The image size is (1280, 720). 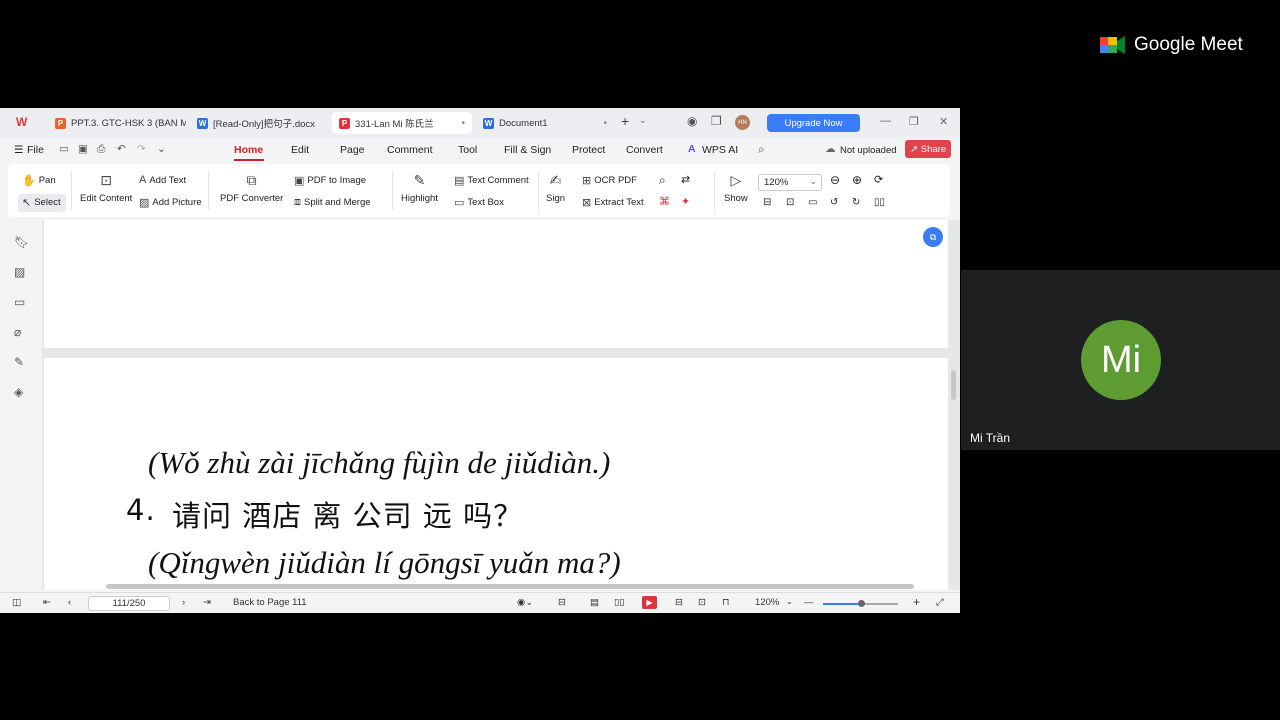 What do you see at coordinates (129, 603) in the screenshot?
I see `page-number-input: 111/250` at bounding box center [129, 603].